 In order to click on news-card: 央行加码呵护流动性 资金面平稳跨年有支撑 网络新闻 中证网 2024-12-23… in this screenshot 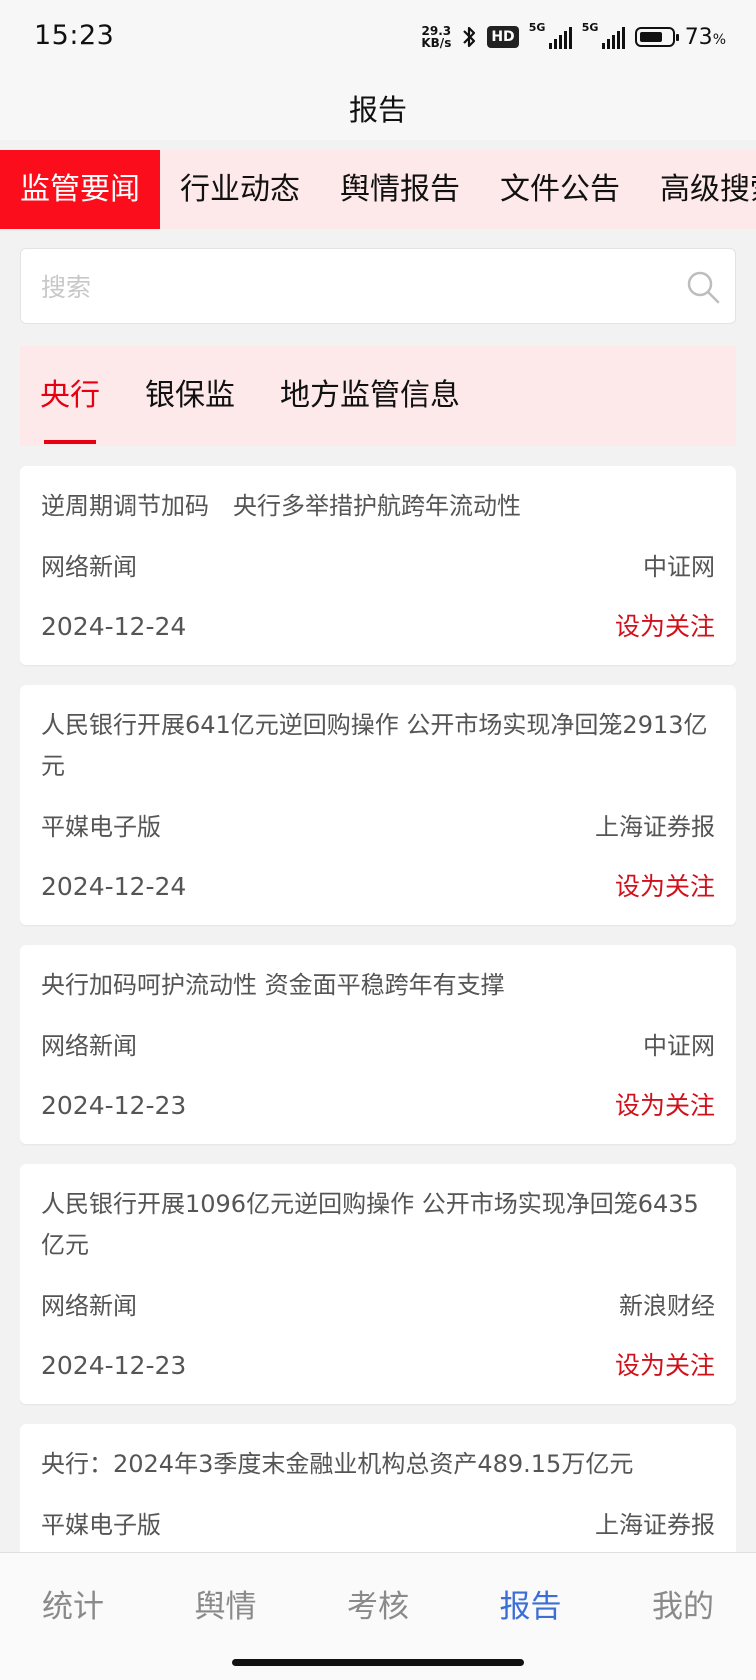, I will do `click(378, 1044)`.